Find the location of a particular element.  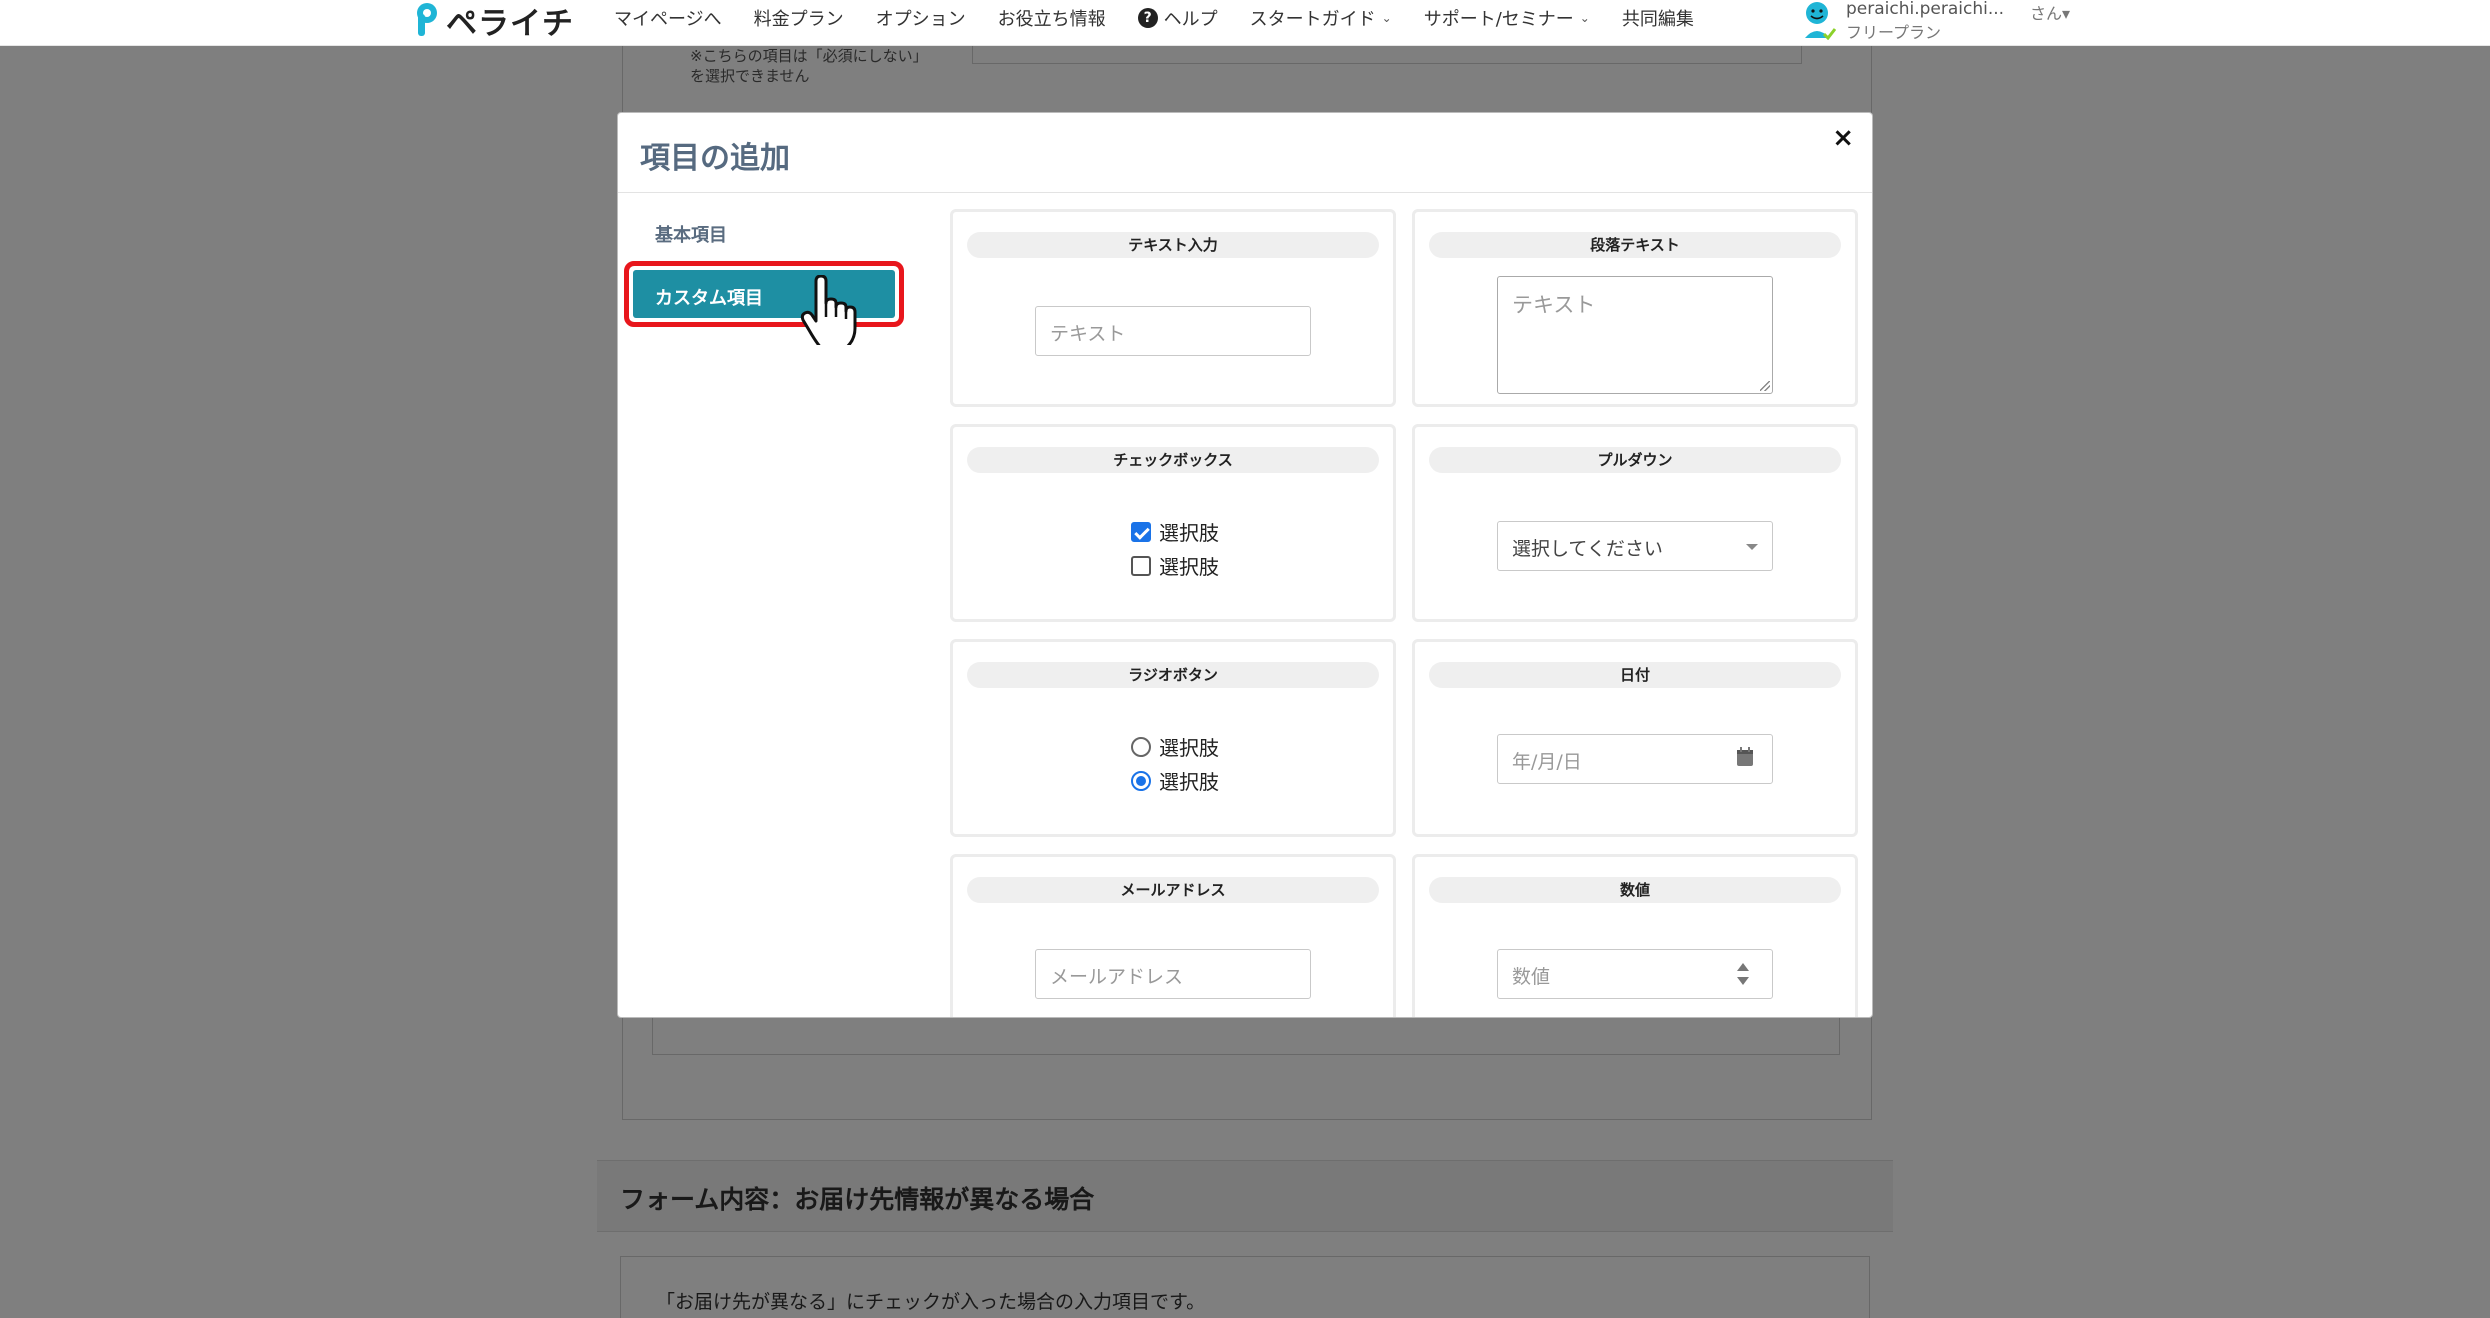

checkbox-unchecked-icon is located at coordinates (1141, 565).